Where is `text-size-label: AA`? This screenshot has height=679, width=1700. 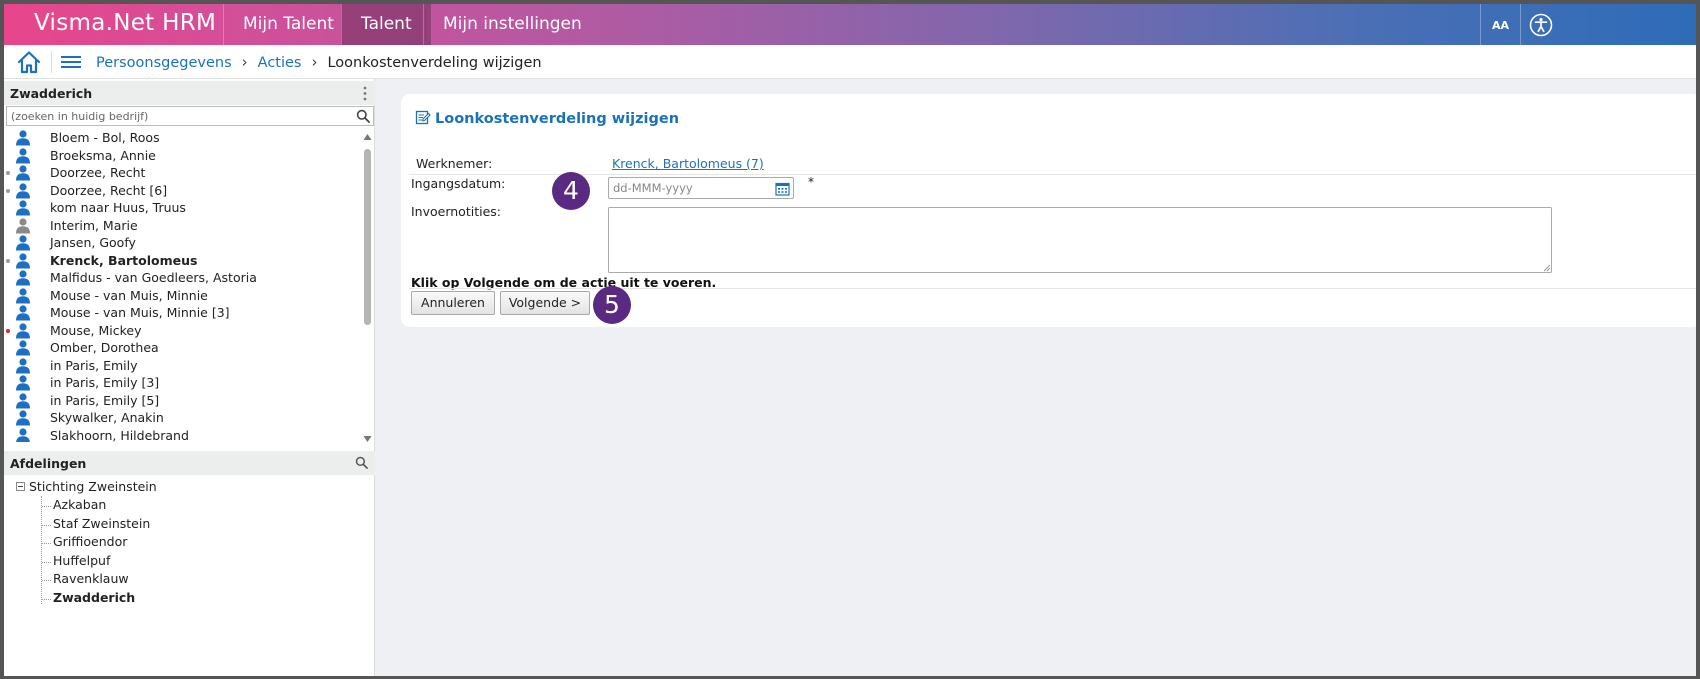 text-size-label: AA is located at coordinates (1500, 25).